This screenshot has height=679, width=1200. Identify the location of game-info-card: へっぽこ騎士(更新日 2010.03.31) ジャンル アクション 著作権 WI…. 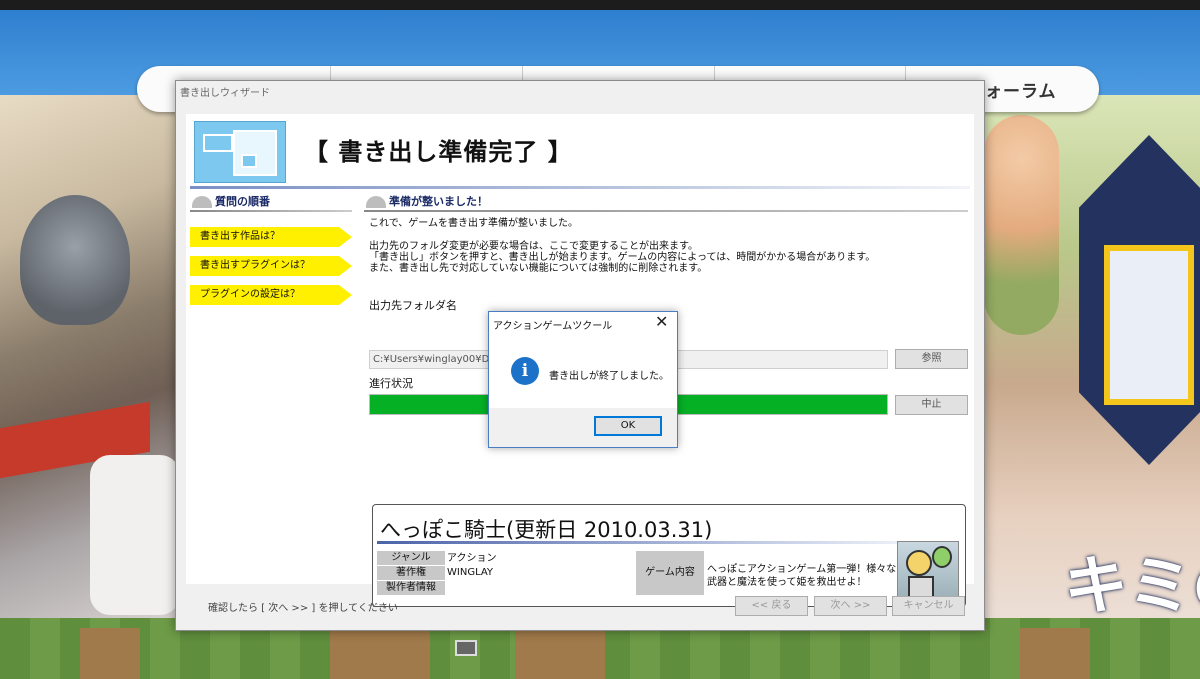
(669, 555).